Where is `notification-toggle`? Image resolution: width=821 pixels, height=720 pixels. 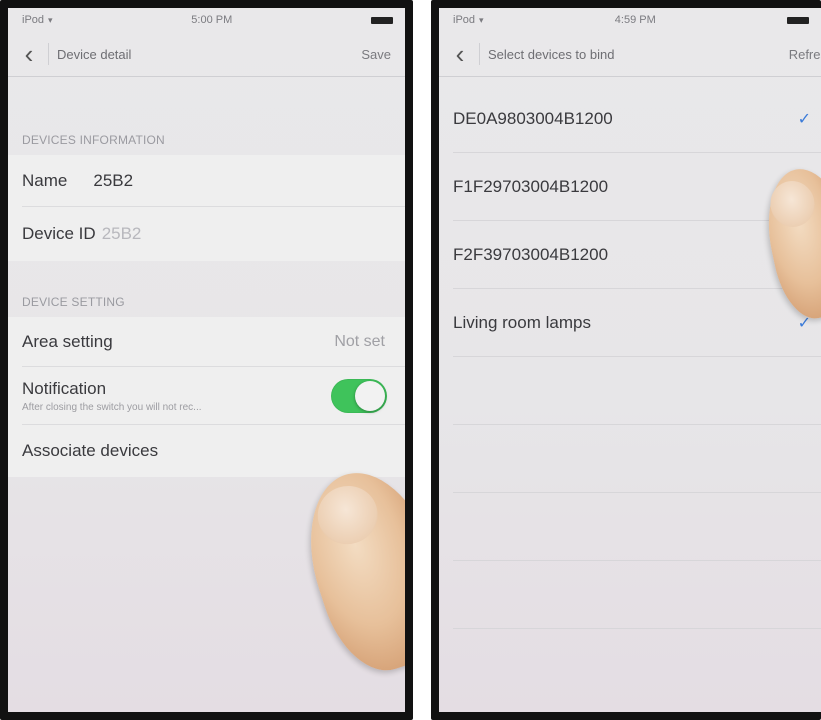 notification-toggle is located at coordinates (359, 396).